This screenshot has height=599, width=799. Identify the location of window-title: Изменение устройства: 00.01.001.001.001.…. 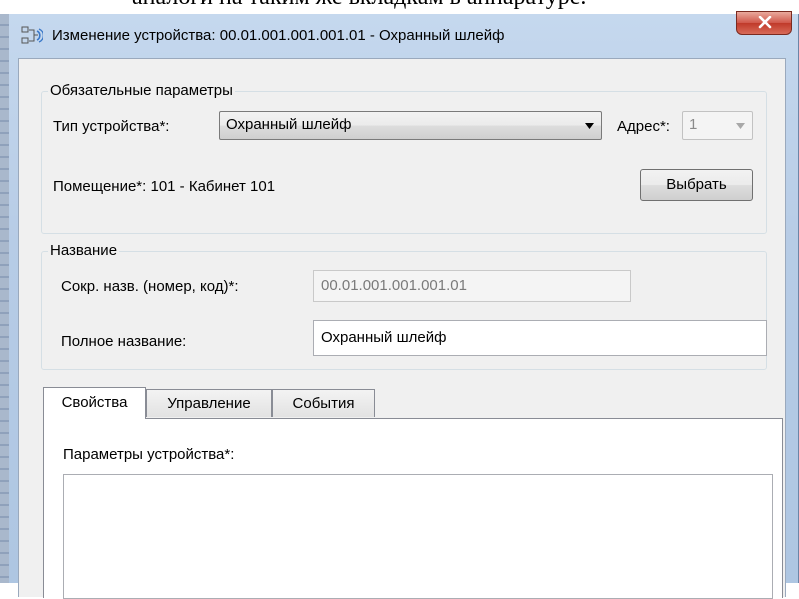
(278, 35).